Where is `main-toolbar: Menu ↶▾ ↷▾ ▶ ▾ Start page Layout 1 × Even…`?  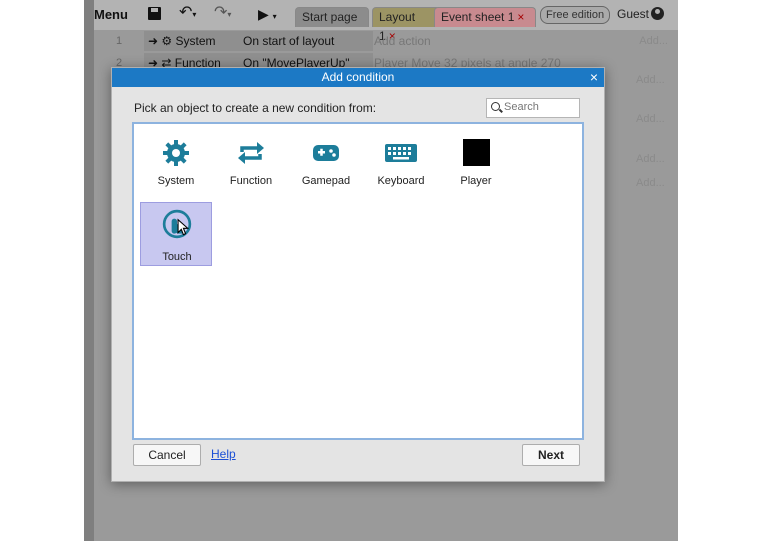
main-toolbar: Menu ↶▾ ↷▾ ▶ ▾ Start page Layout 1 × Even… is located at coordinates (381, 21).